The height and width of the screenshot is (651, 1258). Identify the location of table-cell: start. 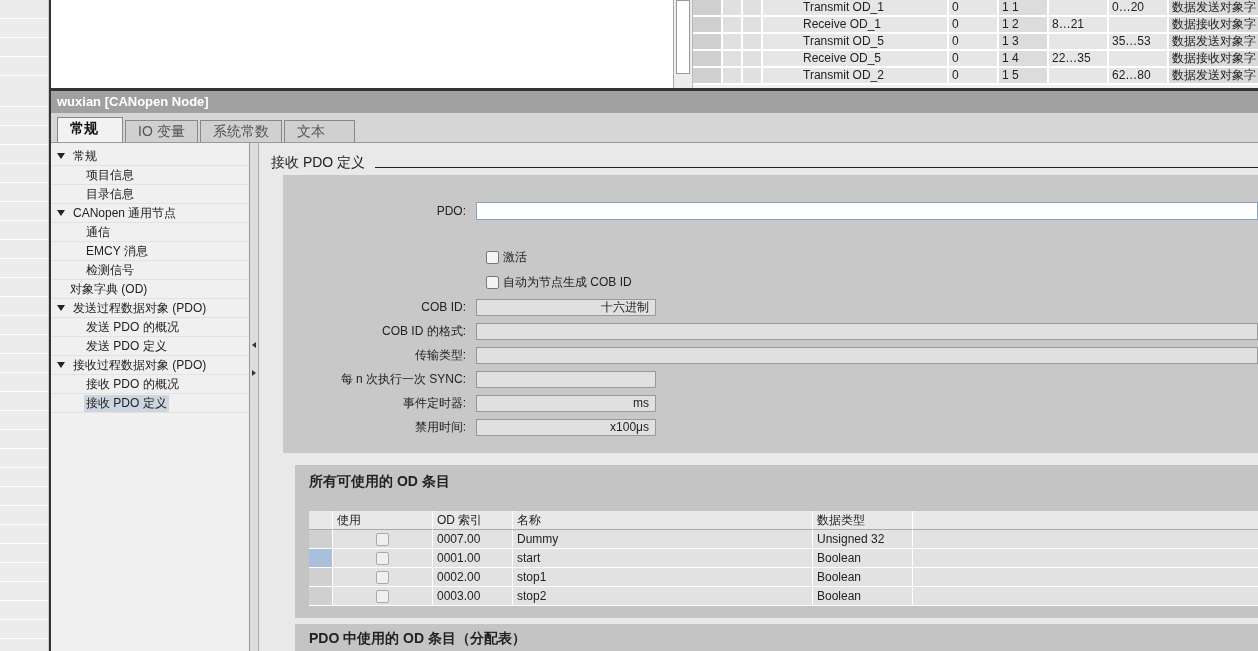
(663, 558).